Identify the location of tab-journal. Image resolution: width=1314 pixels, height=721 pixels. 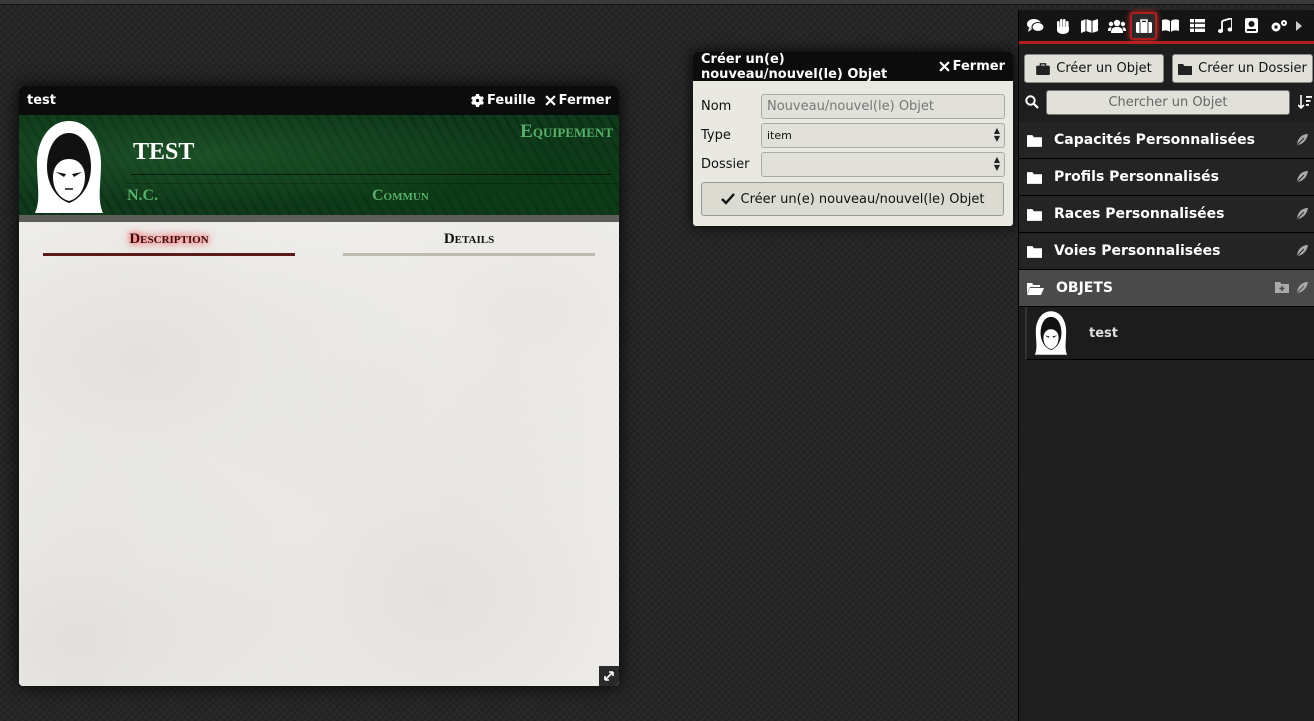
(1170, 26).